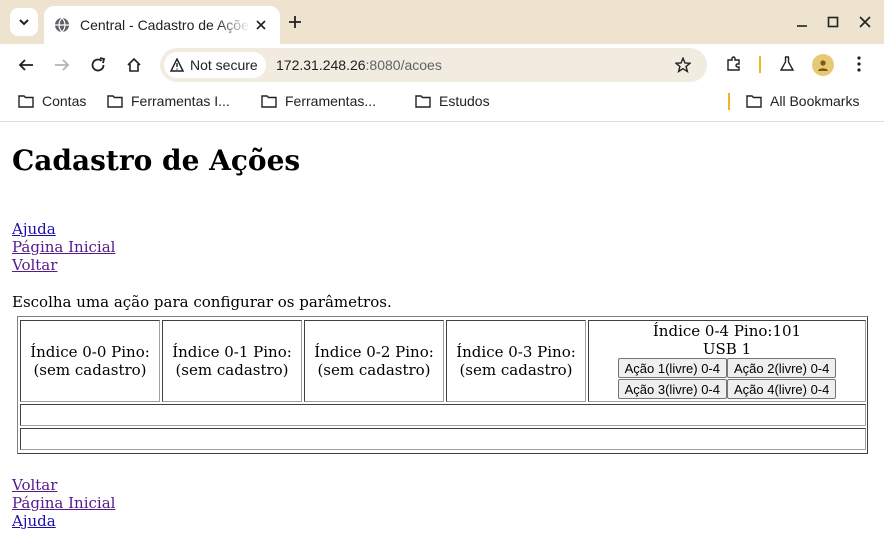 Image resolution: width=884 pixels, height=542 pixels. I want to click on arrow-right-icon, so click(62, 65).